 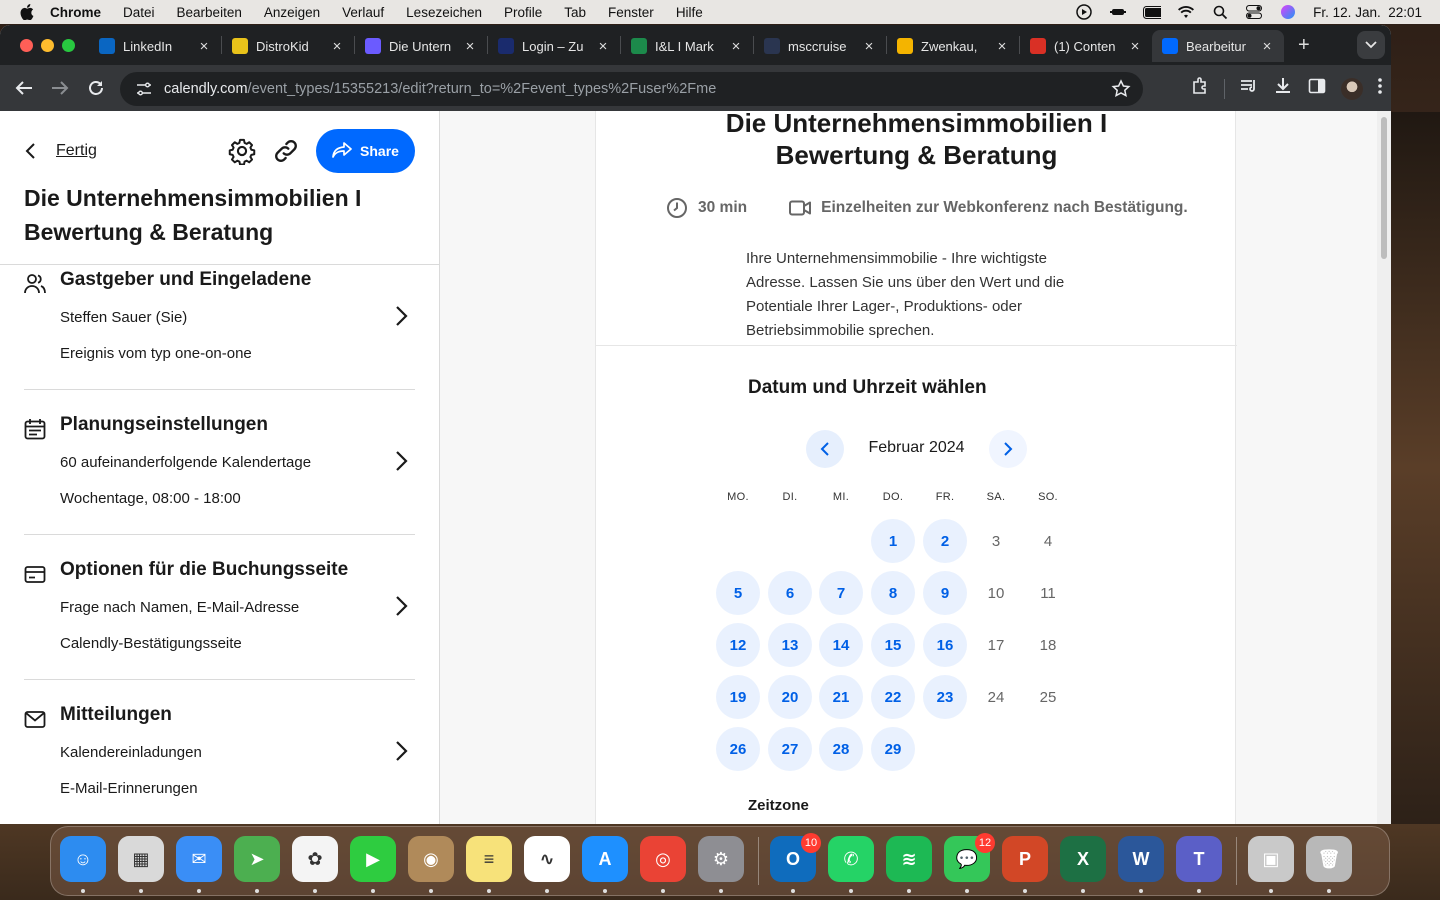 What do you see at coordinates (893, 541) in the screenshot?
I see `available-day: 1` at bounding box center [893, 541].